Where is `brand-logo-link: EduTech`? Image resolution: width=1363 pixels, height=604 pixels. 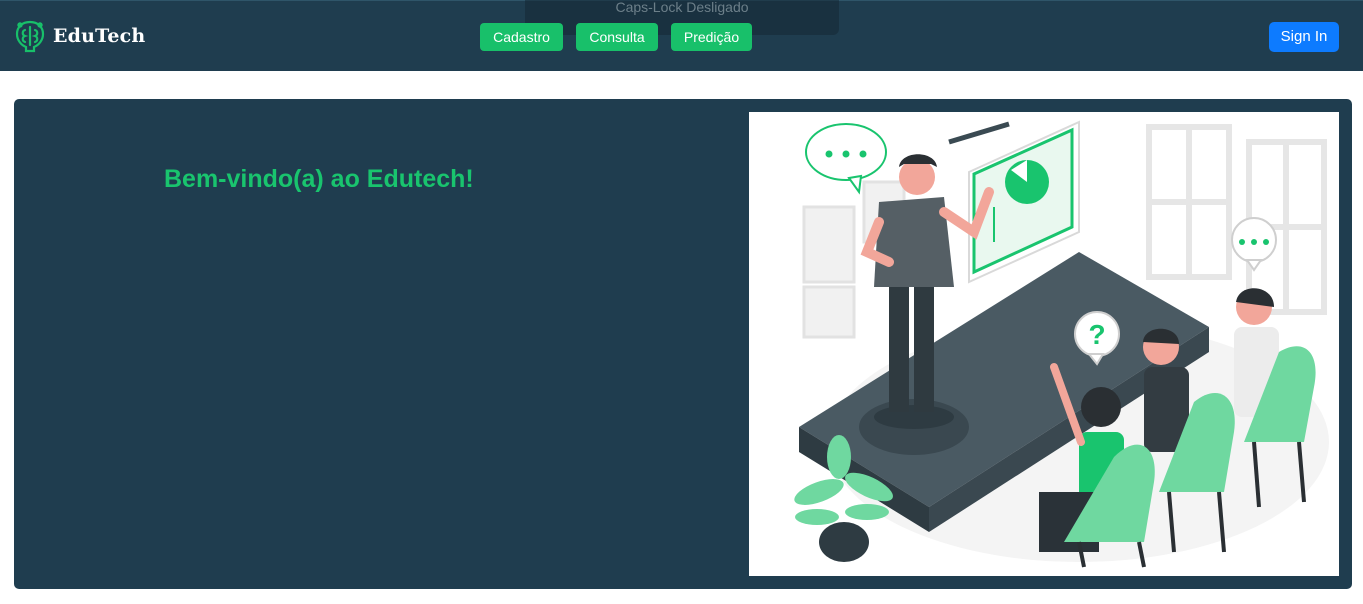 brand-logo-link: EduTech is located at coordinates (78, 36).